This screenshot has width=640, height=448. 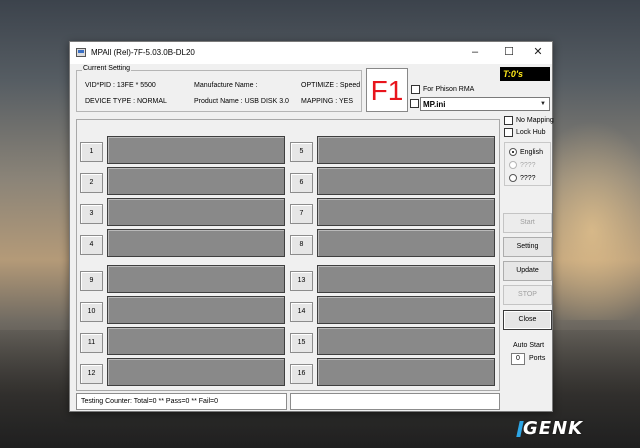 What do you see at coordinates (415, 89) in the screenshot?
I see `phison-rma-checkbox` at bounding box center [415, 89].